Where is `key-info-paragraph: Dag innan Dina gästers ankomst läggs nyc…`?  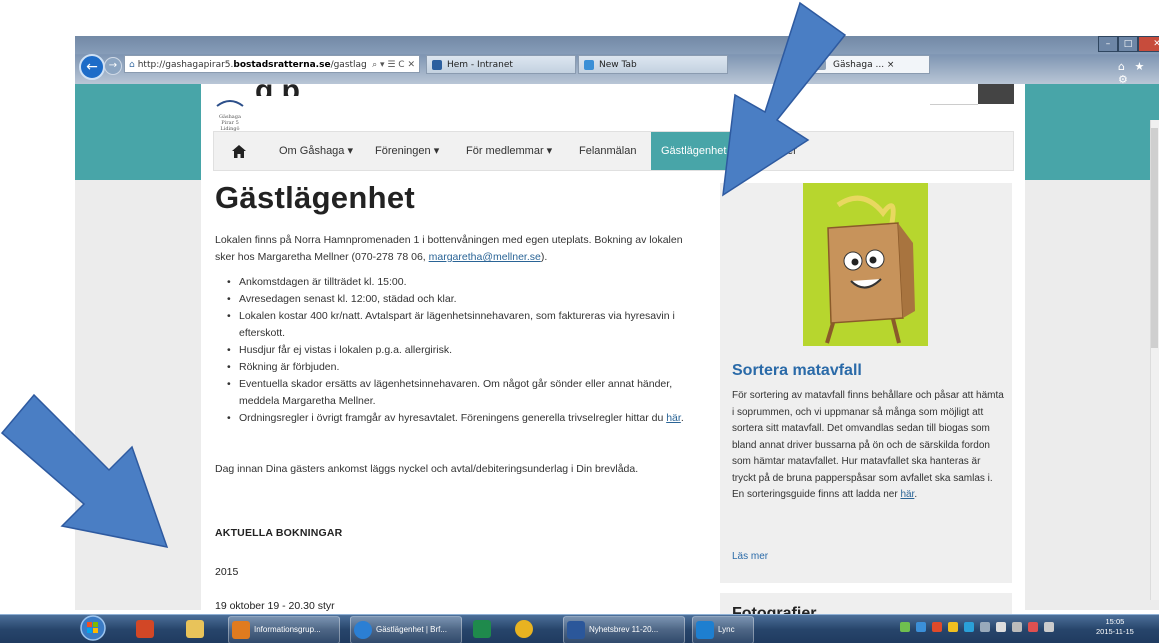 key-info-paragraph: Dag innan Dina gästers ankomst läggs nyc… is located at coordinates (427, 469).